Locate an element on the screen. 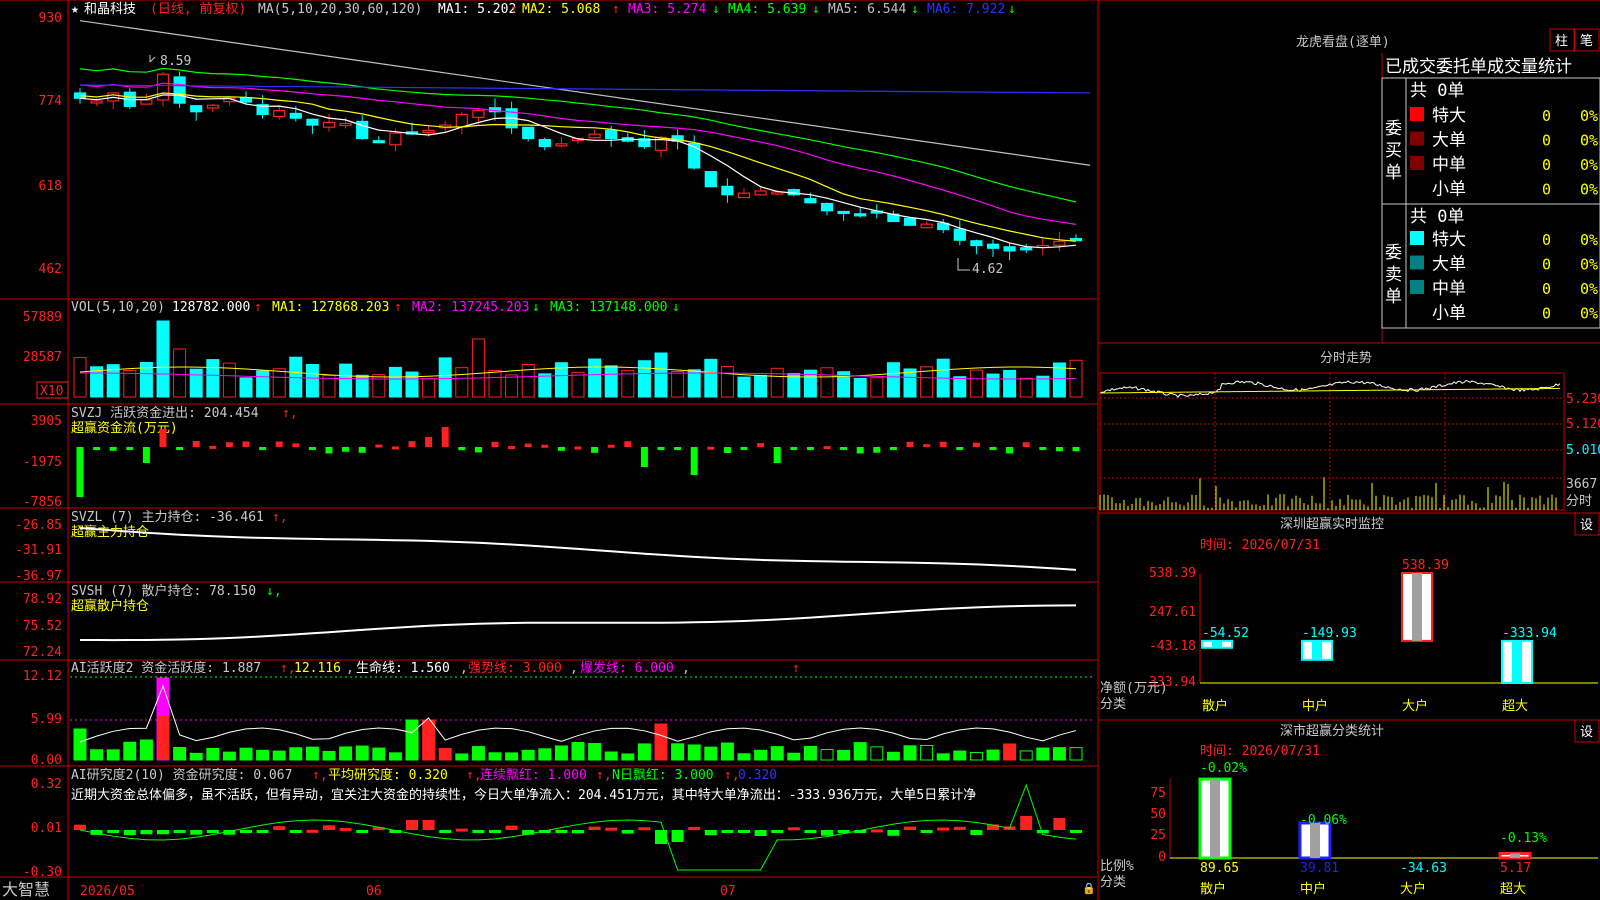 Image resolution: width=1600 pixels, height=900 pixels. buy-row-swatch is located at coordinates (1417, 138).